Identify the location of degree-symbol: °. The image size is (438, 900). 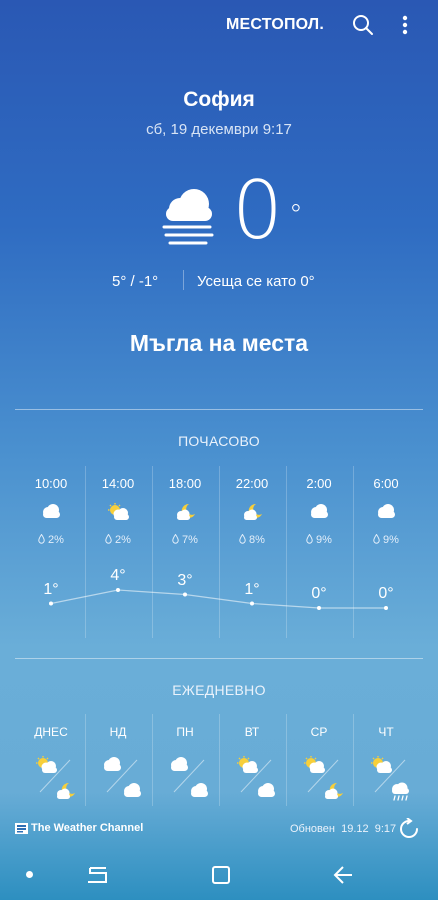
(295, 214).